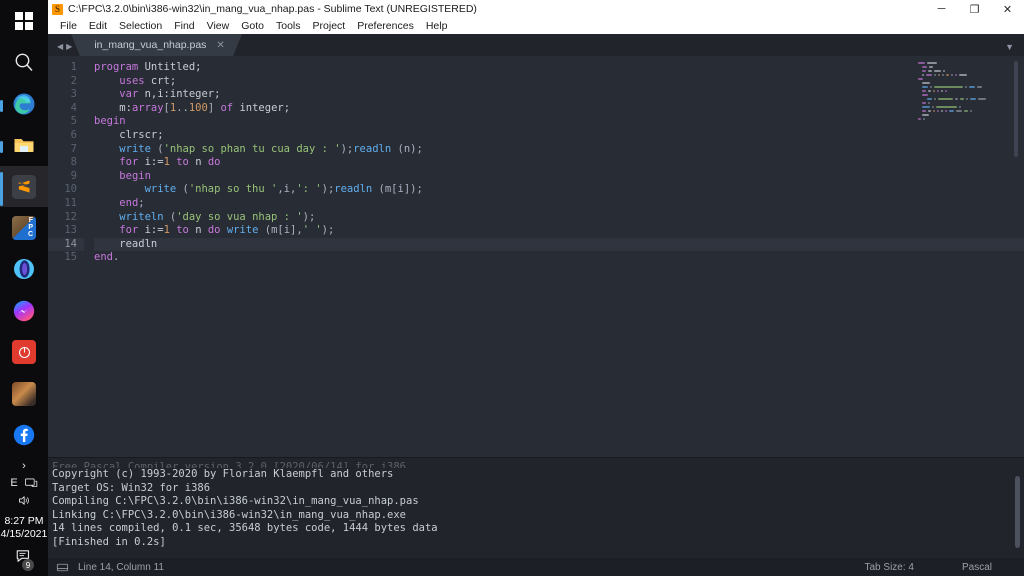  I want to click on menu-item-edit: Edit, so click(98, 26).